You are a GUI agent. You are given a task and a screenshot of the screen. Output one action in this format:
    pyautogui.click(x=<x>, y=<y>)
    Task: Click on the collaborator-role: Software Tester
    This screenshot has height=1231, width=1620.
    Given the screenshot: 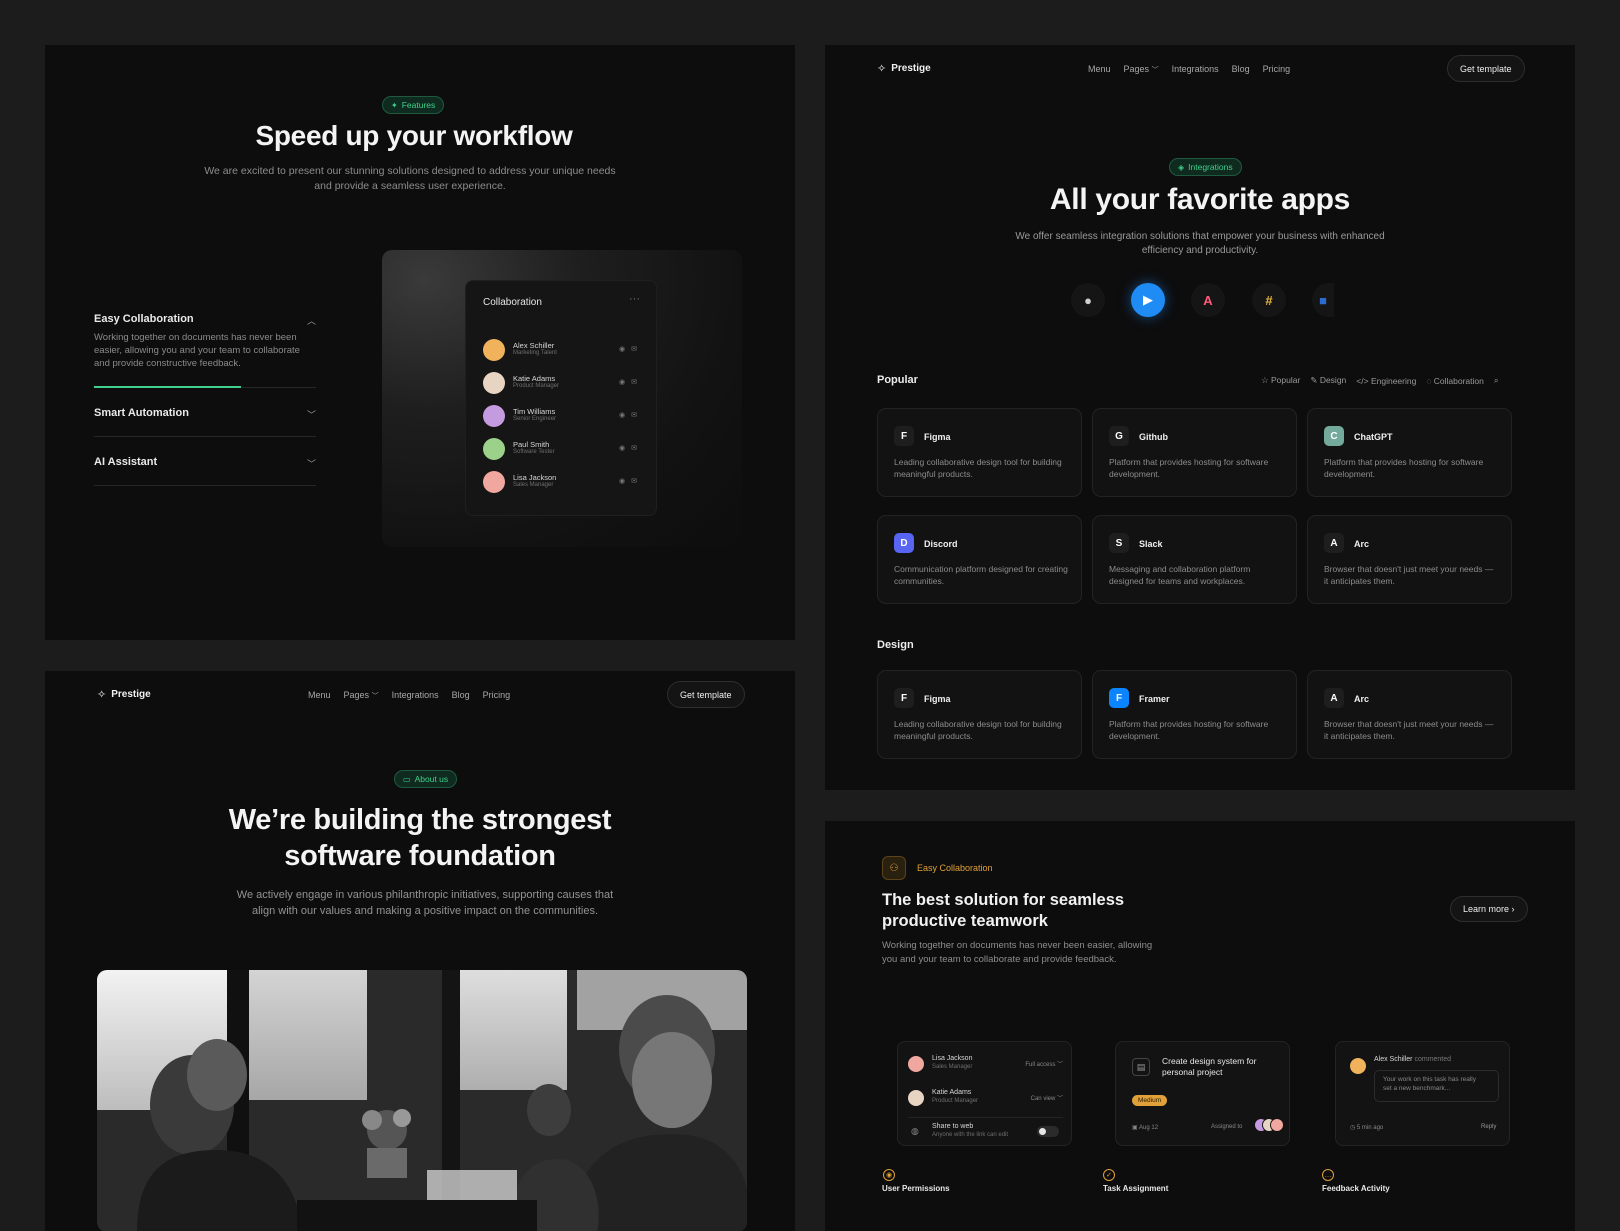 What is the action you would take?
    pyautogui.click(x=534, y=452)
    